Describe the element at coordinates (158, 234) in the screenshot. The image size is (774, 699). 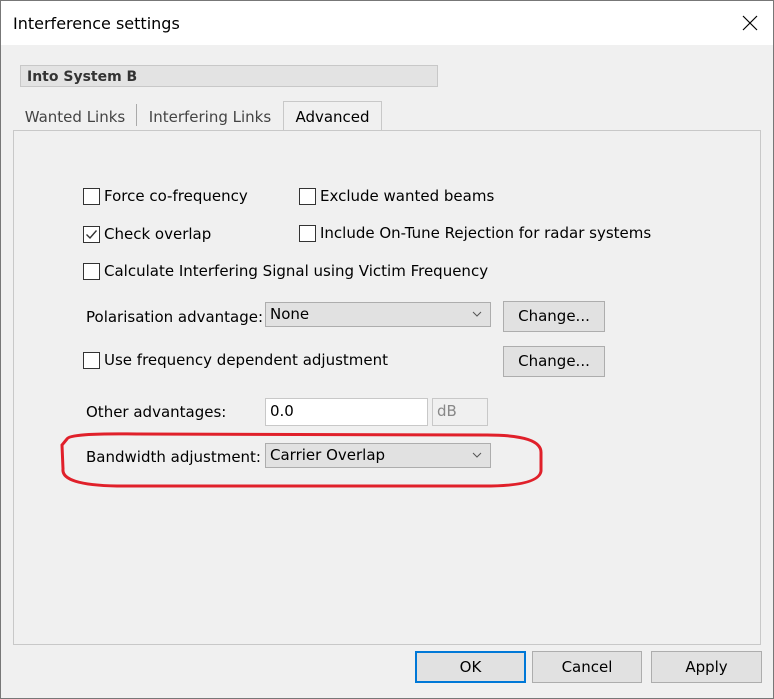
I see `checkbox-label: Check overlap` at that location.